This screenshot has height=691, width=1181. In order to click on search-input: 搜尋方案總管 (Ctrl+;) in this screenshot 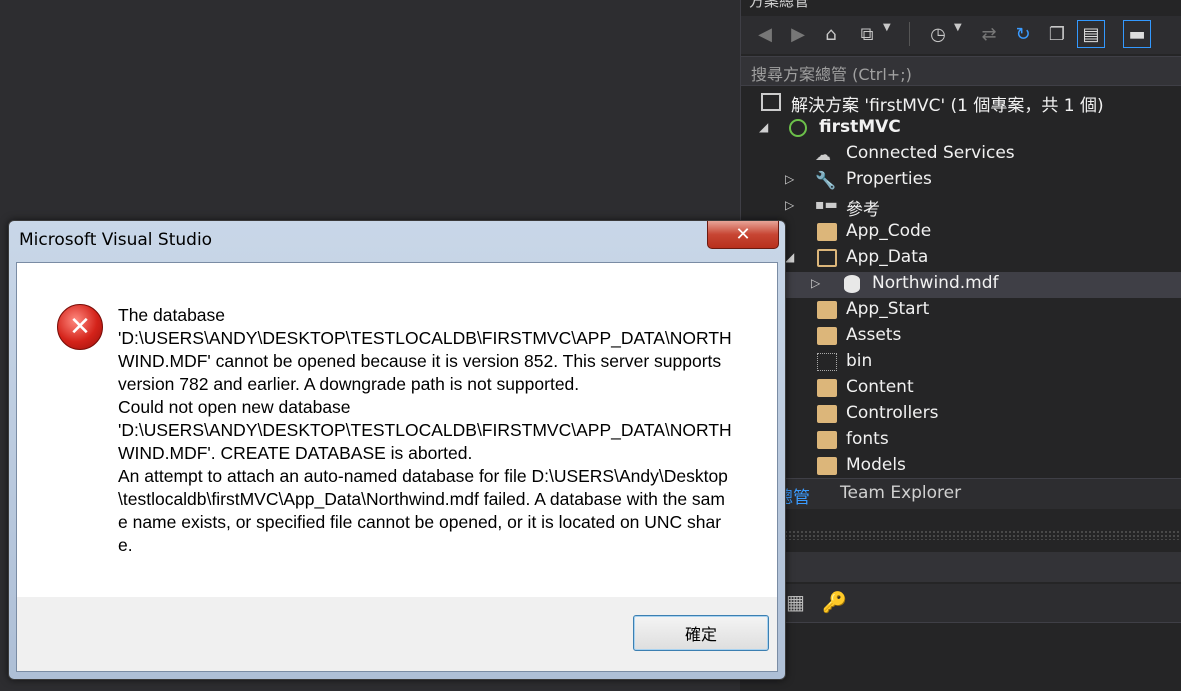, I will do `click(831, 73)`.